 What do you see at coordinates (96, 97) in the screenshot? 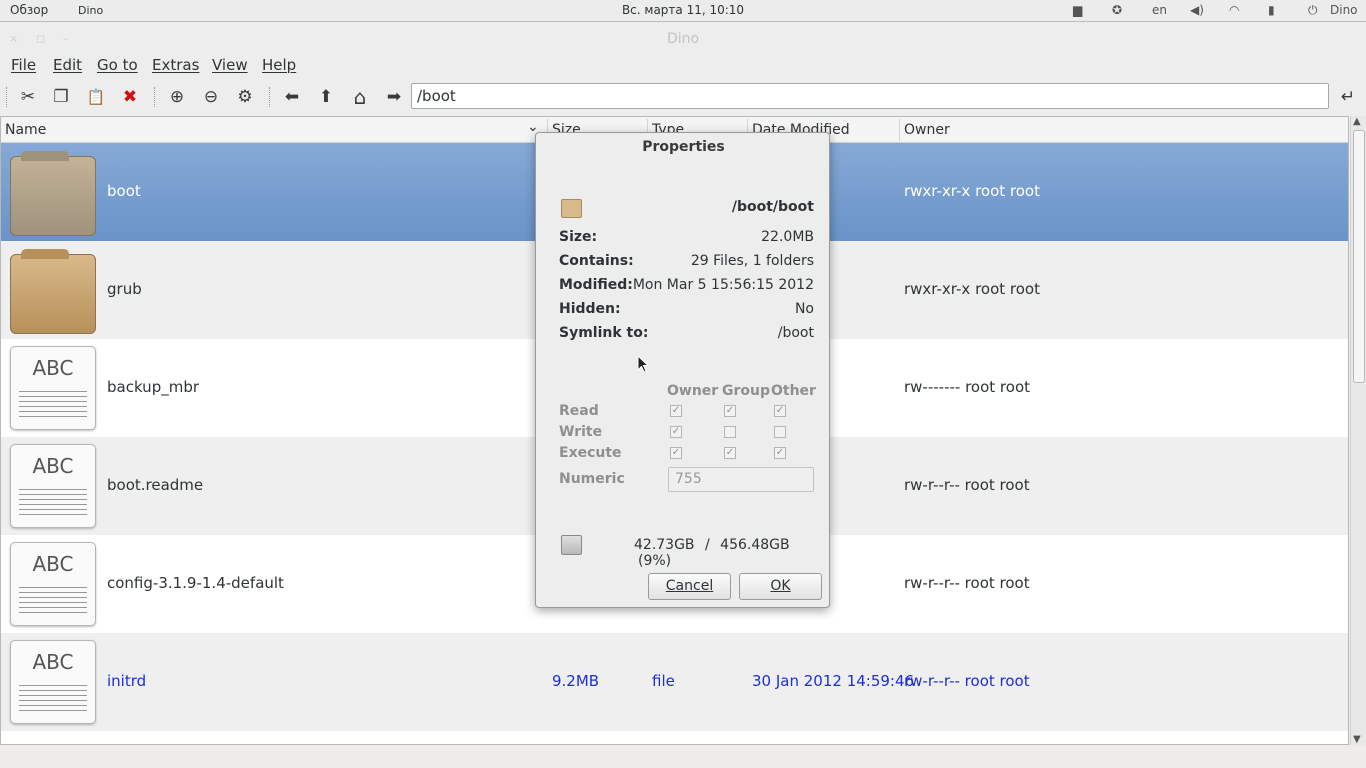
I see `paste-icon: 📋` at bounding box center [96, 97].